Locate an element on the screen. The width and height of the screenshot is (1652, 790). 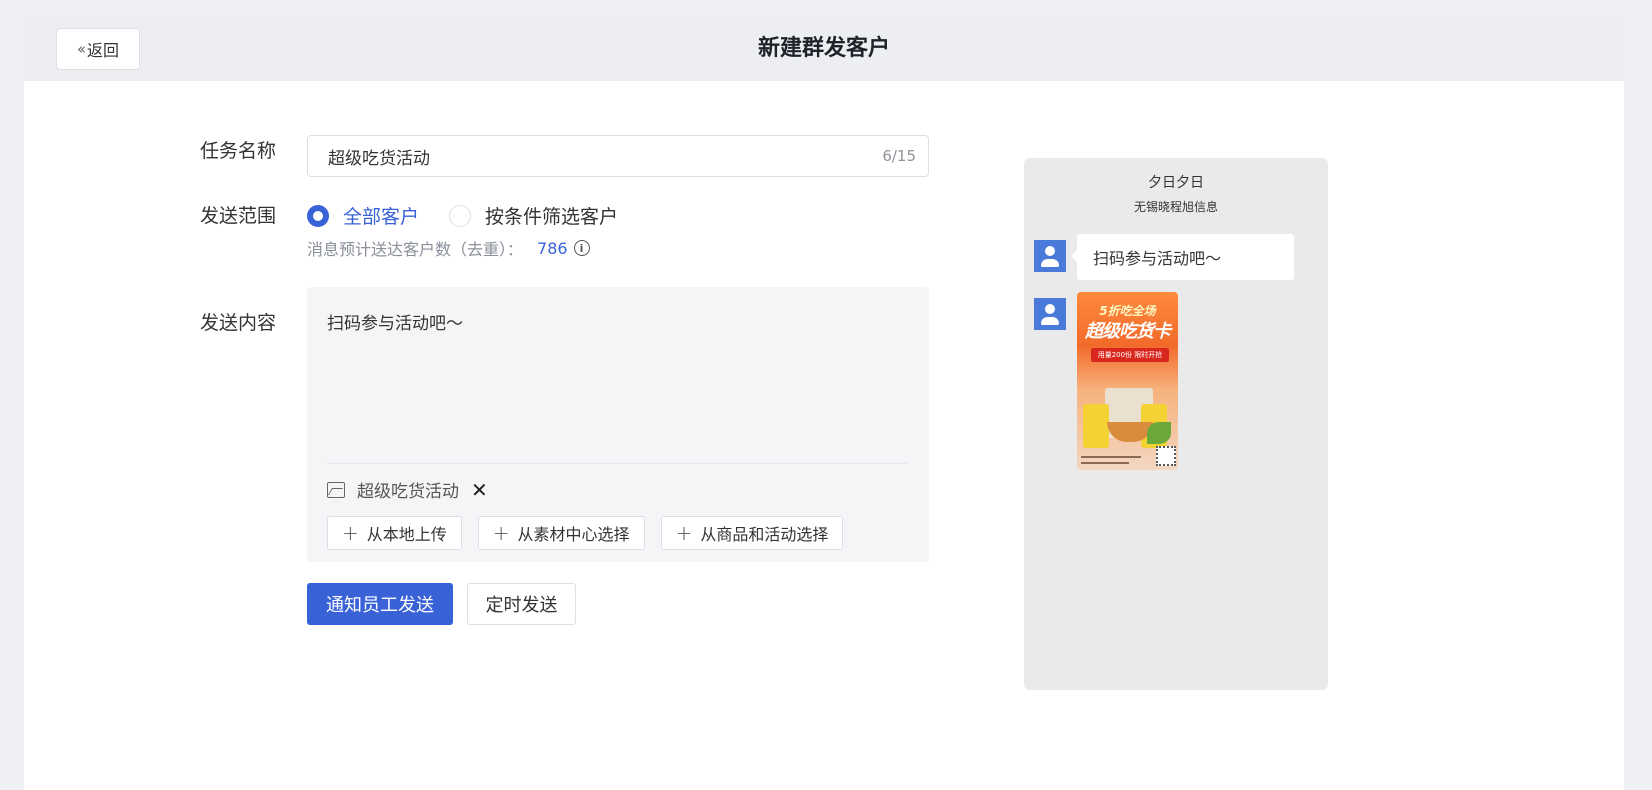
page-title: 新建群发客户 is located at coordinates (823, 48).